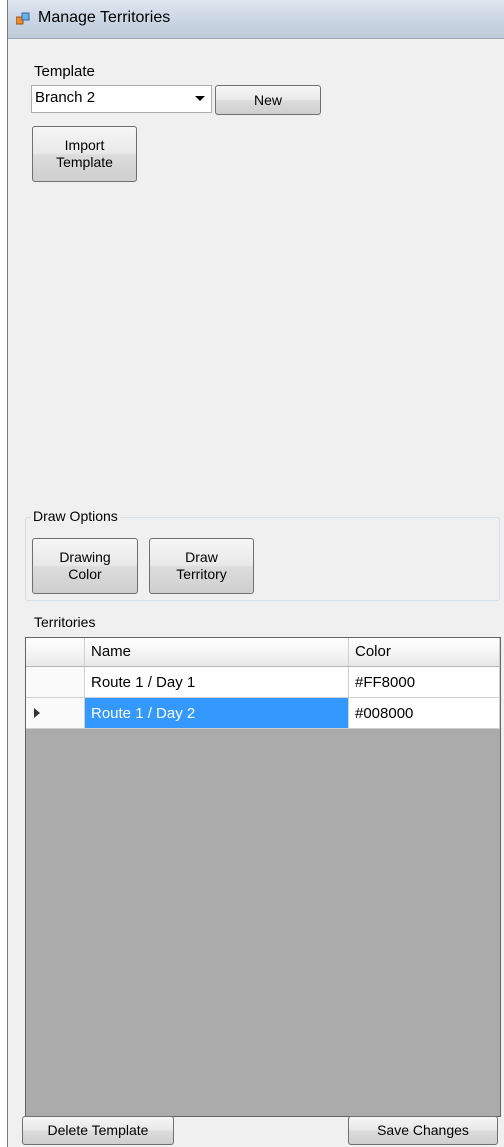  Describe the element at coordinates (104, 17) in the screenshot. I see `window-title: Manage Territories` at that location.